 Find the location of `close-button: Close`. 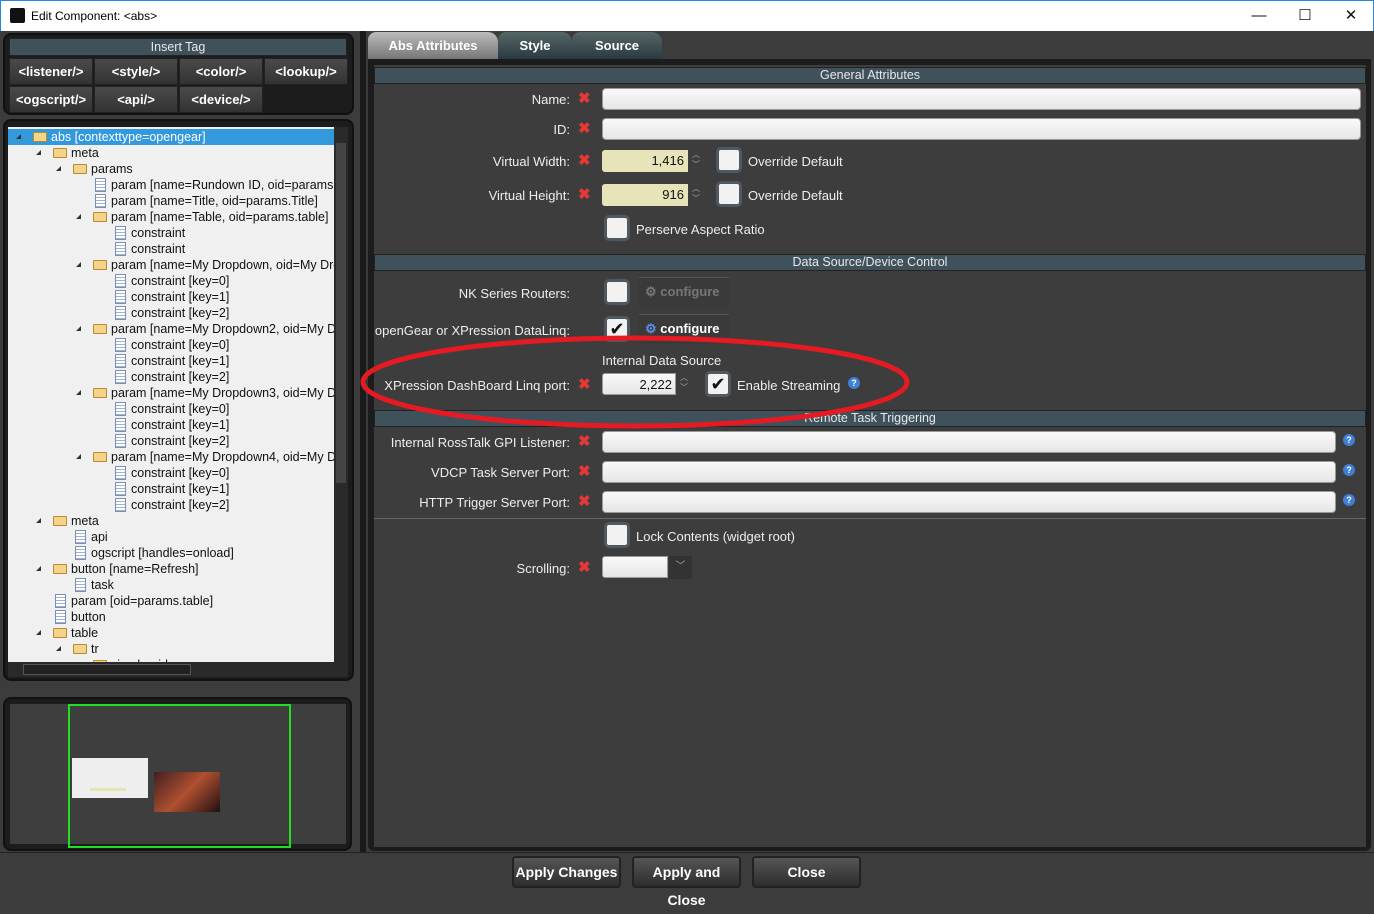

close-button: Close is located at coordinates (806, 872).